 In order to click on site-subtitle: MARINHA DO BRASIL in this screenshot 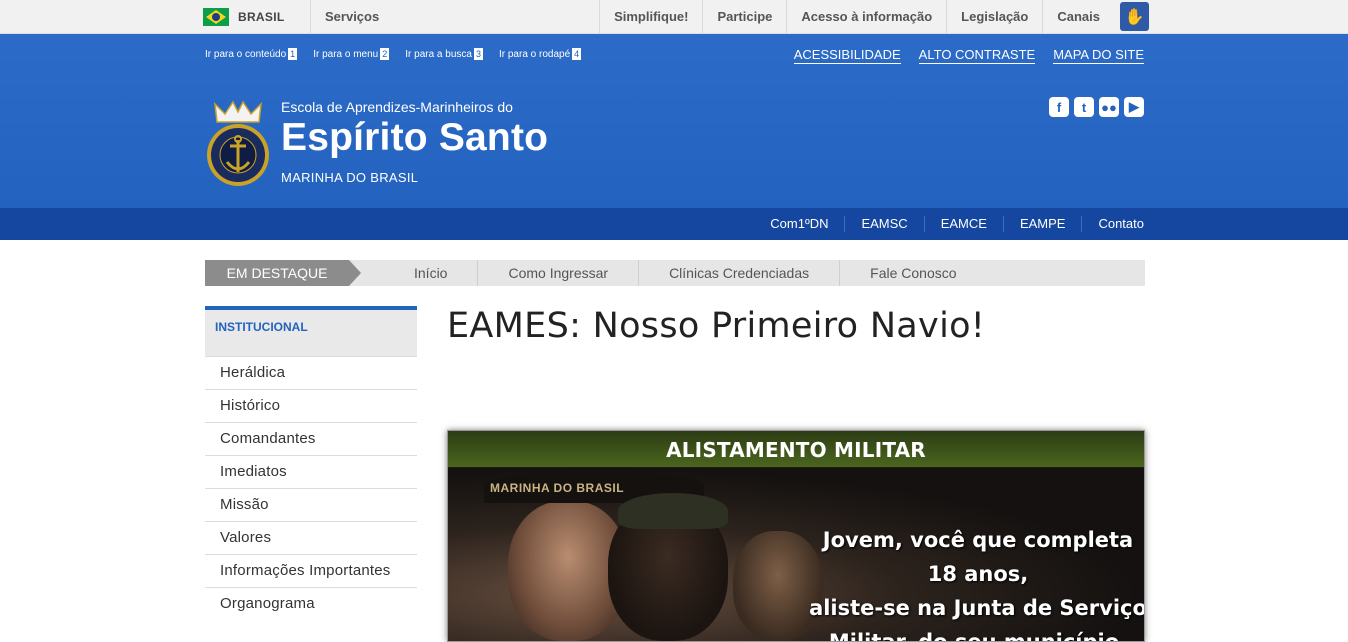, I will do `click(350, 177)`.